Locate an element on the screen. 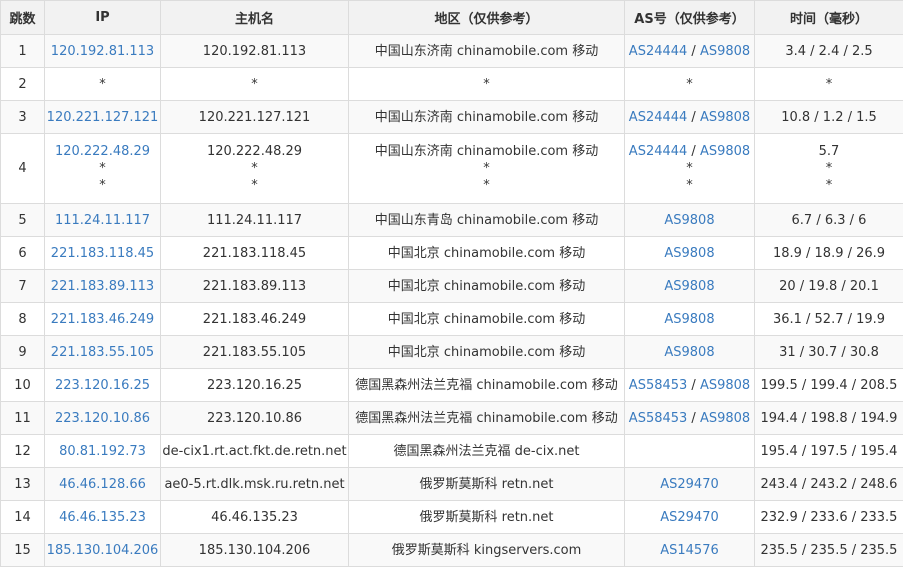  as-cell: AS29470 is located at coordinates (689, 517).